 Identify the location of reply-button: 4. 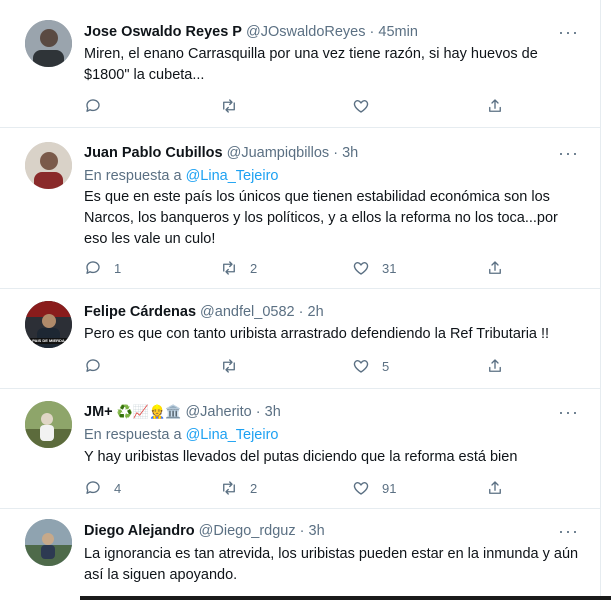
(102, 488).